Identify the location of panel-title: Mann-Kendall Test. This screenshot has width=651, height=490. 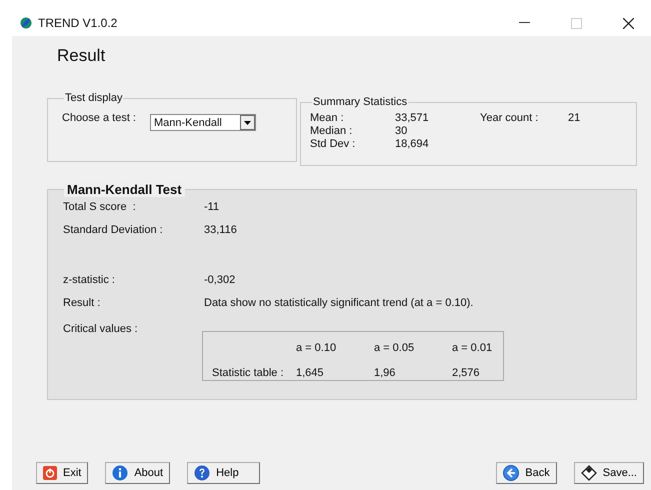
(124, 189).